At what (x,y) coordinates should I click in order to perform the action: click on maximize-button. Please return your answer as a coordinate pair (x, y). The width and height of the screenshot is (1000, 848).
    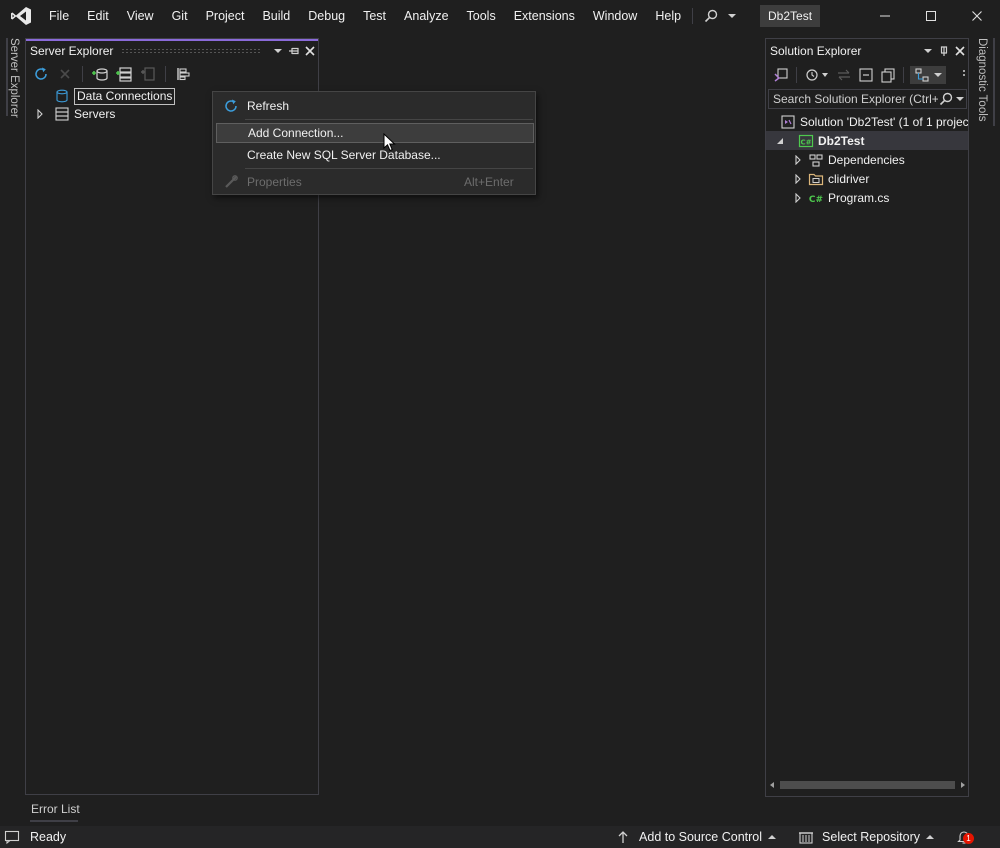
    Looking at the image, I should click on (931, 16).